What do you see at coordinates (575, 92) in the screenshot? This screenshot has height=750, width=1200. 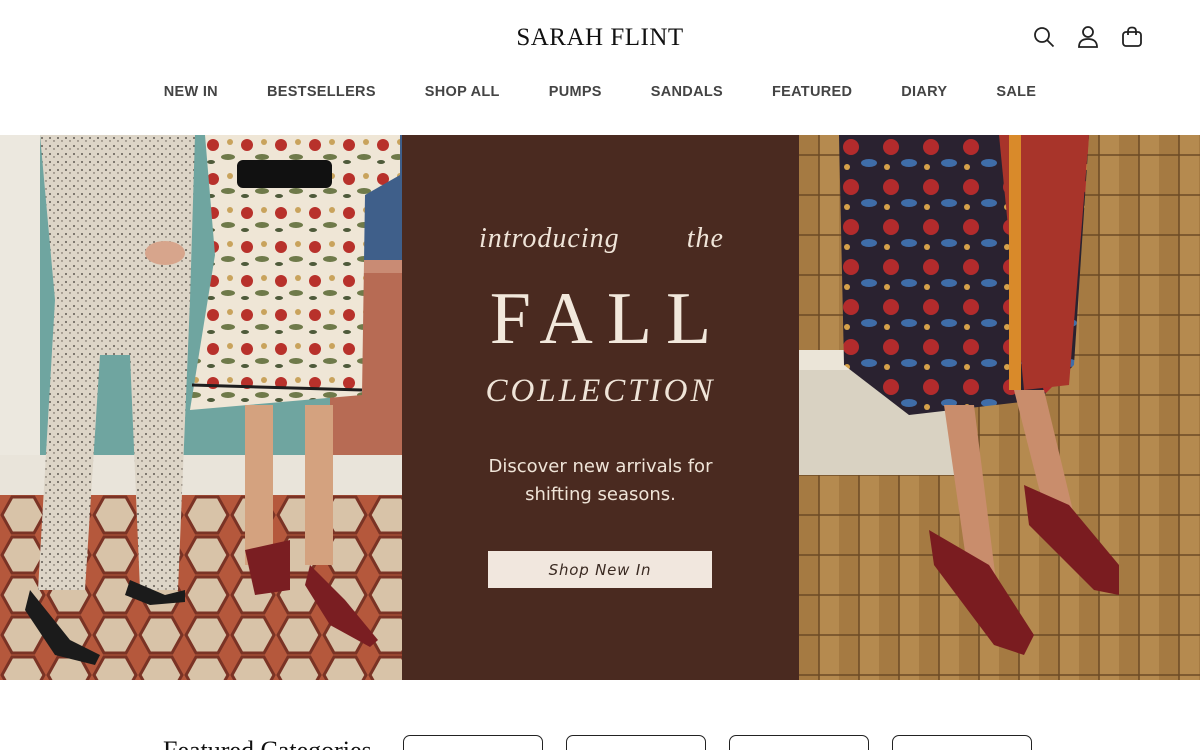 I see `nav-pumps: PUMPS` at bounding box center [575, 92].